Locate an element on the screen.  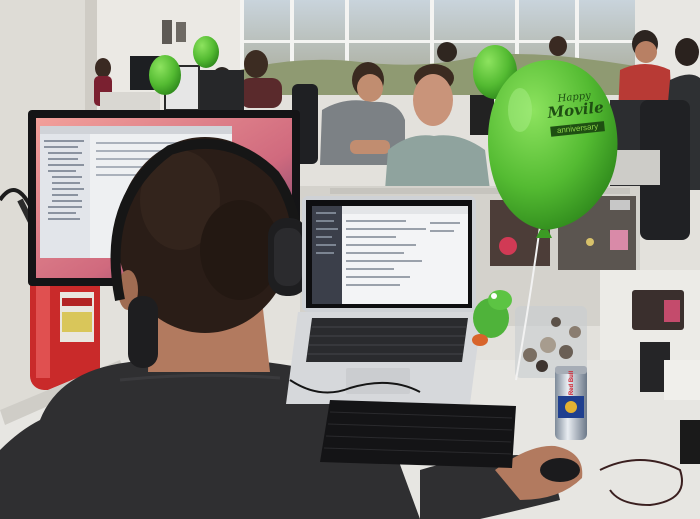
energy-drink-can is located at coordinates (571, 403).